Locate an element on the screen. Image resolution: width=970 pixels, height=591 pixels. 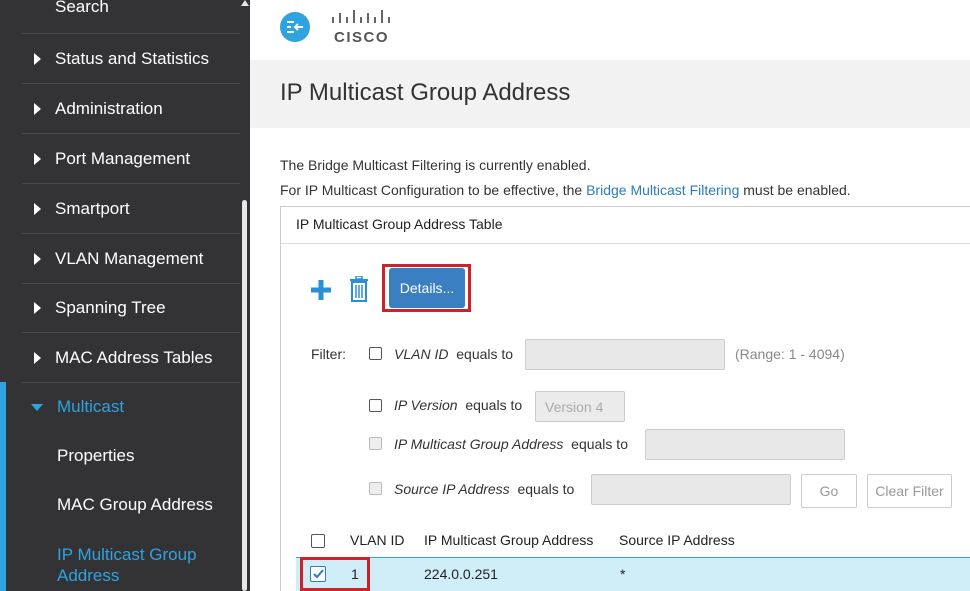
filter-vlan-checkbox is located at coordinates (375, 353).